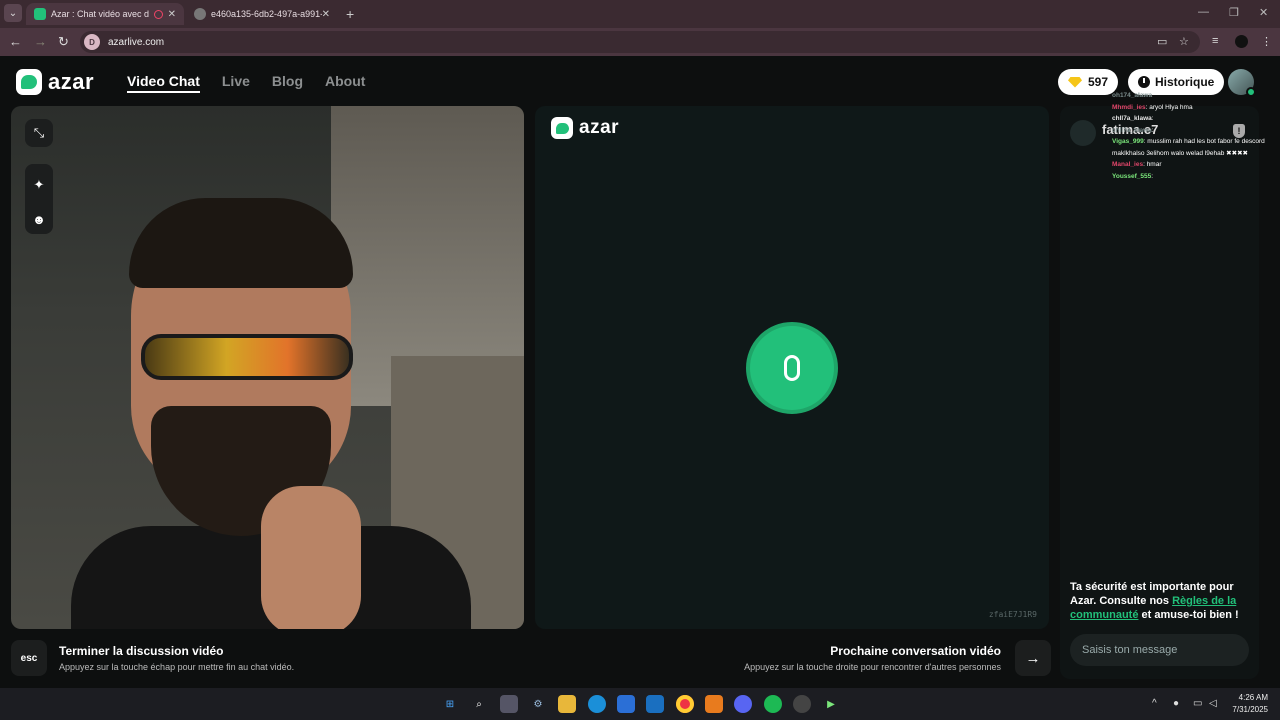 This screenshot has width=1280, height=720. I want to click on minimize-icon: —, so click(1203, 12).